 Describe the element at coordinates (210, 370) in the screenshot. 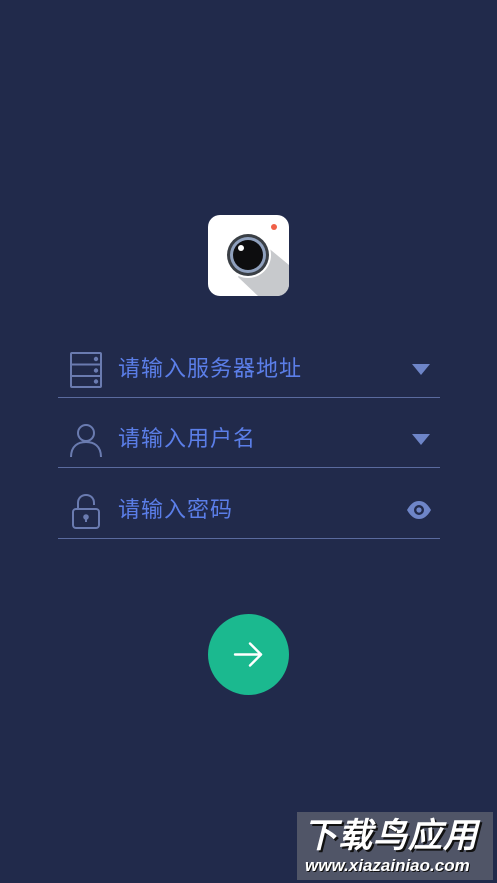

I see `server-address-input: 请输入服务器地址` at that location.